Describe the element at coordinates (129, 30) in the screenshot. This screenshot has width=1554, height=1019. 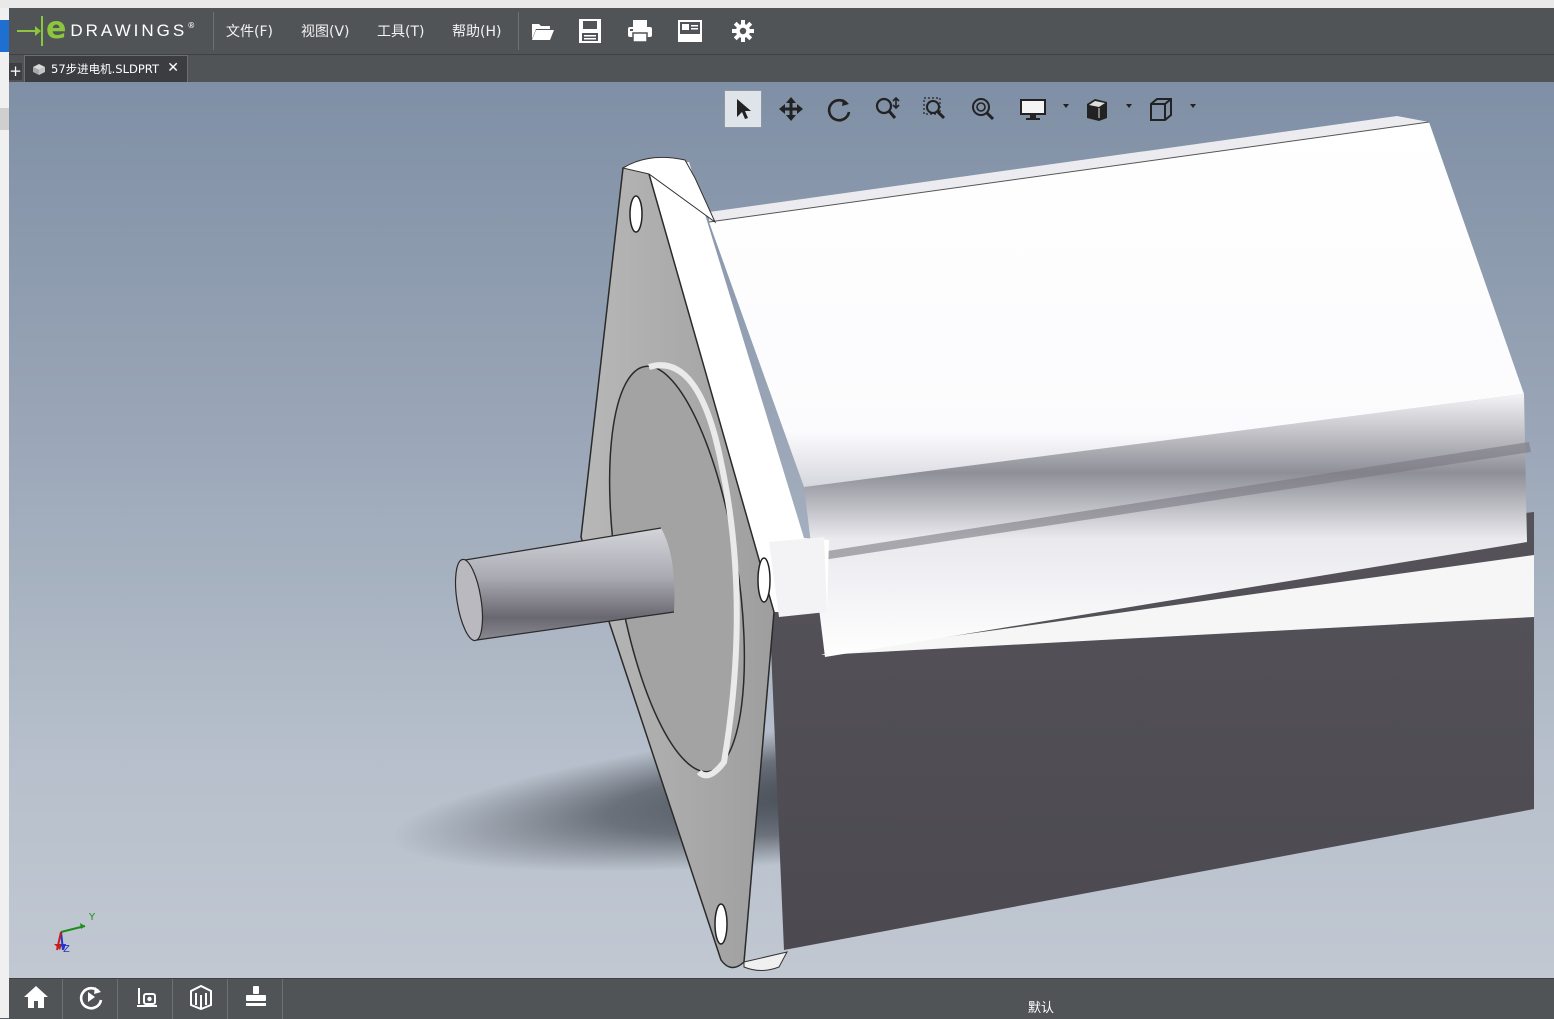
I see `logo-word: DRAWINGS` at that location.